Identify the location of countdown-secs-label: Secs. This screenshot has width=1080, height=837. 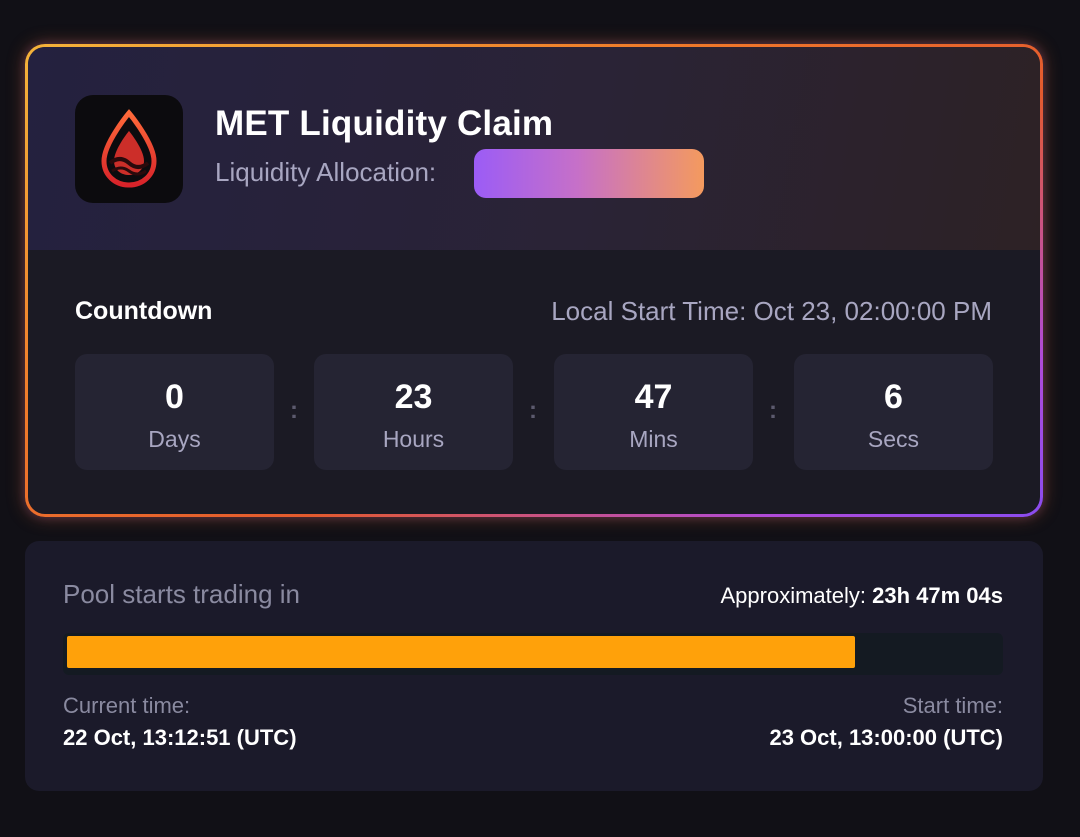
(893, 439).